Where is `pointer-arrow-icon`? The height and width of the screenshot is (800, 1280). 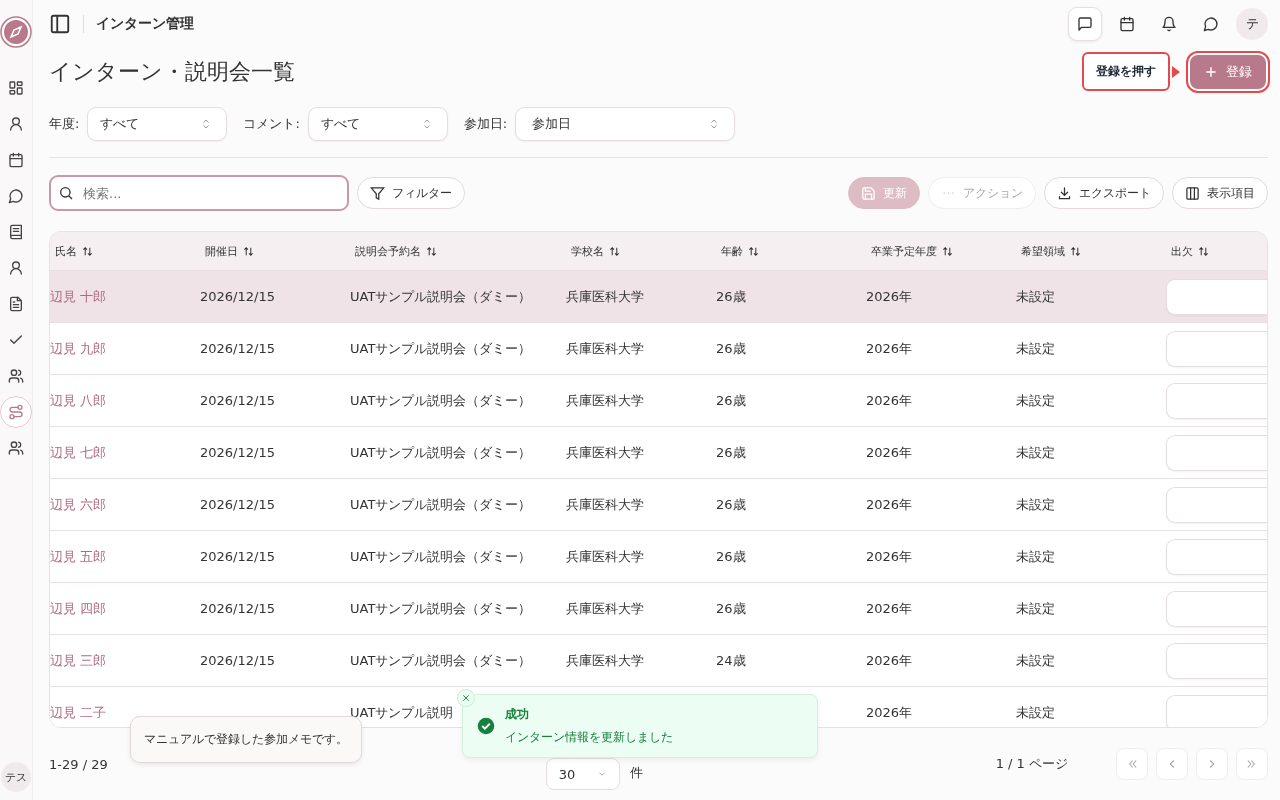
pointer-arrow-icon is located at coordinates (1176, 71).